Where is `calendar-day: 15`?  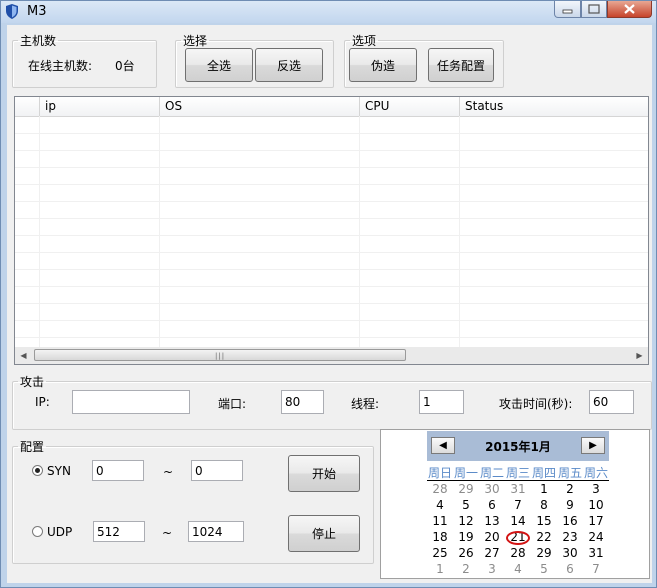
calendar-day: 15 is located at coordinates (544, 521).